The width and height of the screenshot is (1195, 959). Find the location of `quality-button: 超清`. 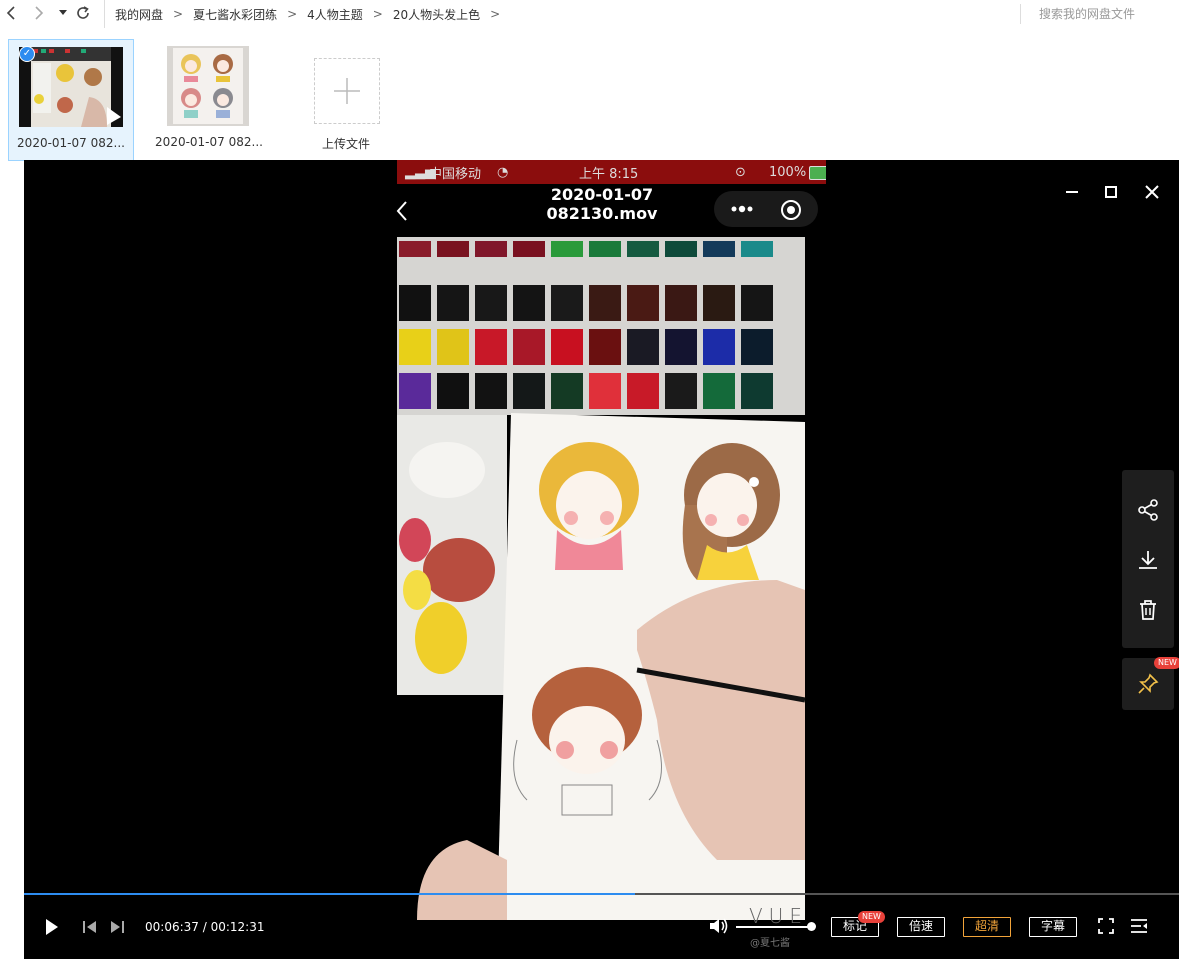

quality-button: 超清 is located at coordinates (987, 927).